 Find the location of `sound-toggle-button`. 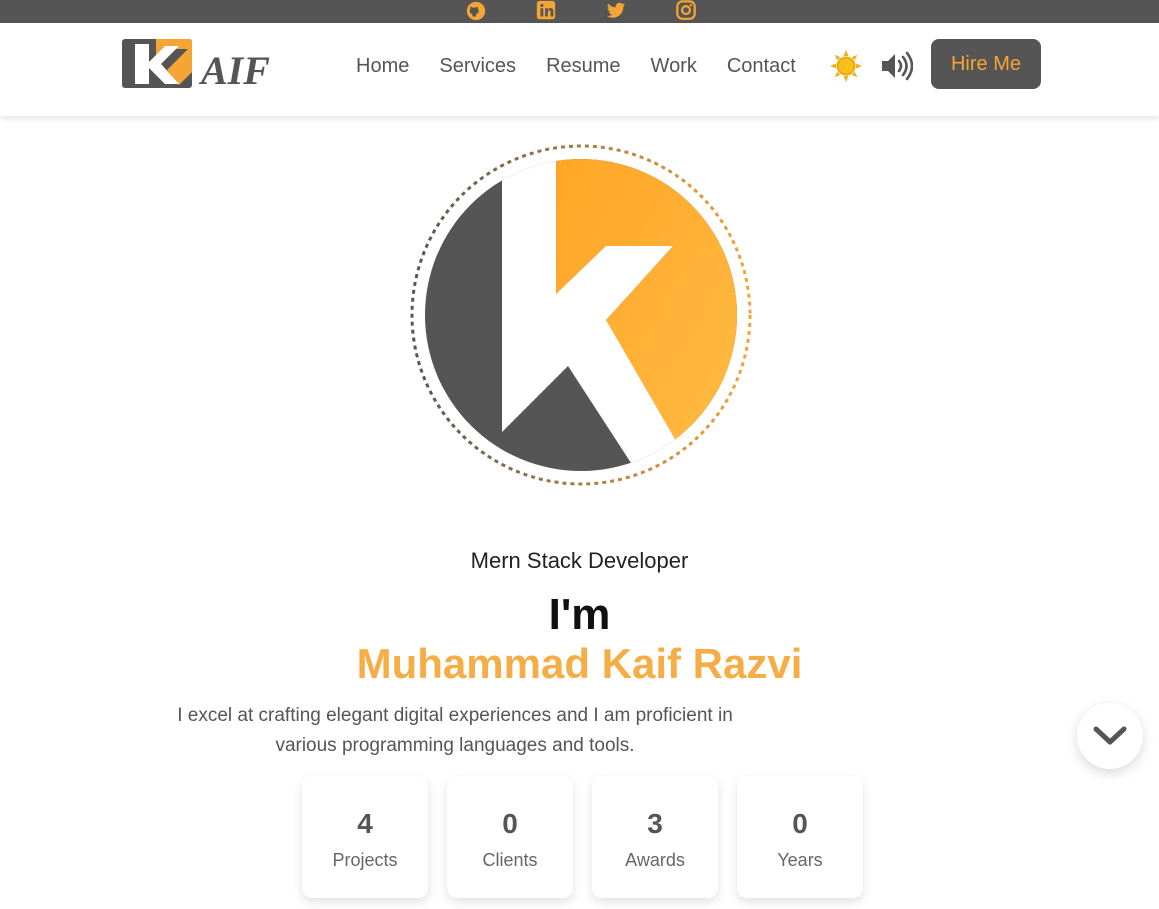

sound-toggle-button is located at coordinates (896, 66).